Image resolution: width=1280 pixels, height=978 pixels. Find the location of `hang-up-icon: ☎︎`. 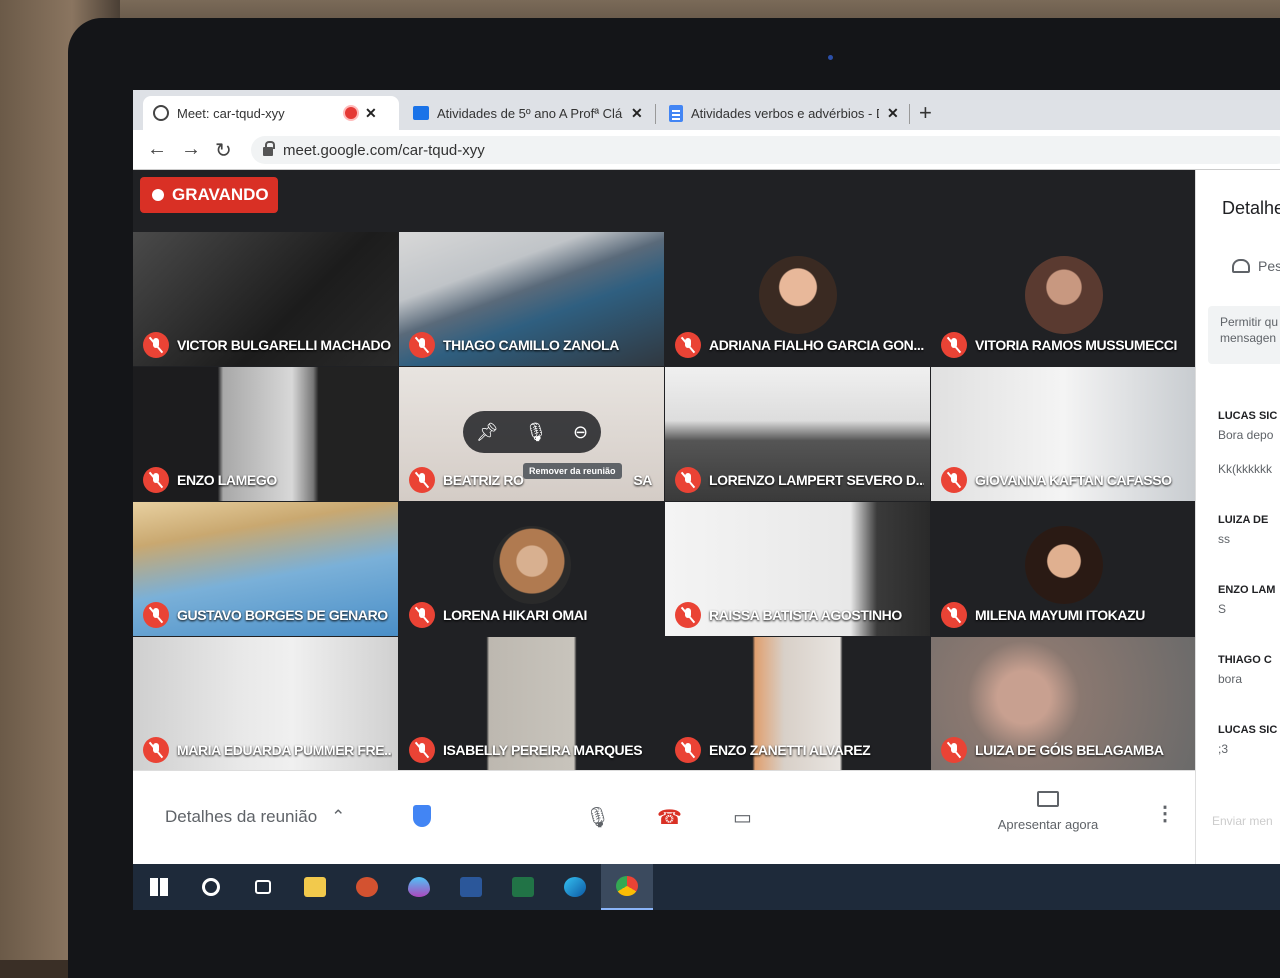

hang-up-icon: ☎︎ is located at coordinates (669, 817).